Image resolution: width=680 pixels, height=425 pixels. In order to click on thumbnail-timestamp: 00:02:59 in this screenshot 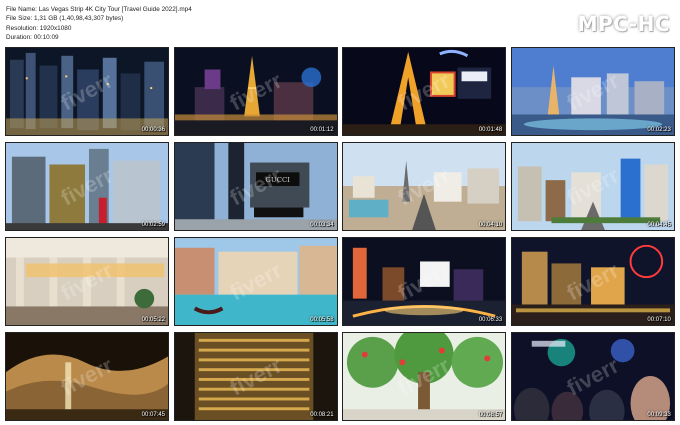, I will do `click(153, 225)`.